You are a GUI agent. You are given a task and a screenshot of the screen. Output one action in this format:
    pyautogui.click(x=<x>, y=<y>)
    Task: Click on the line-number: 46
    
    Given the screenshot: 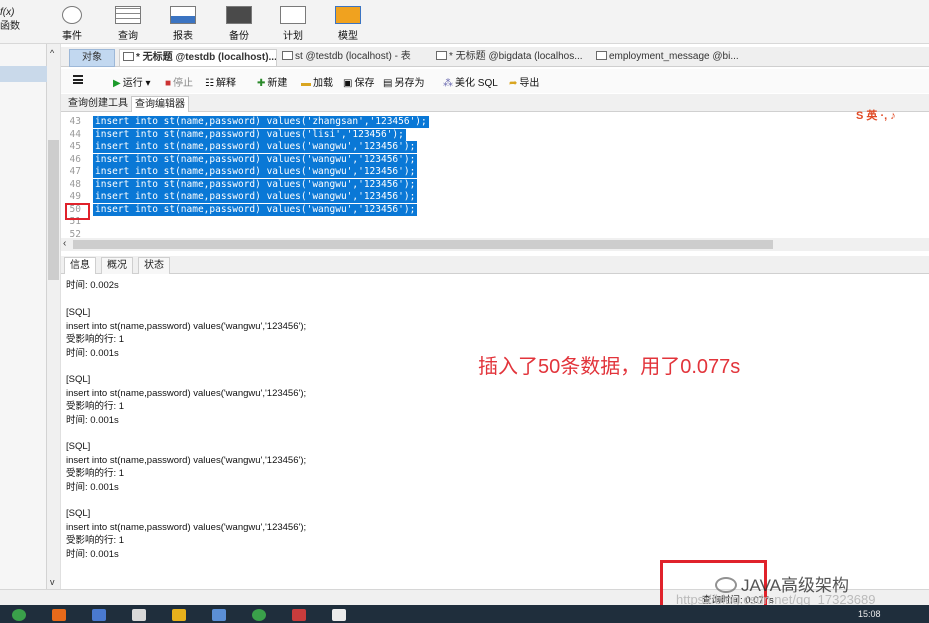 What is the action you would take?
    pyautogui.click(x=75, y=159)
    